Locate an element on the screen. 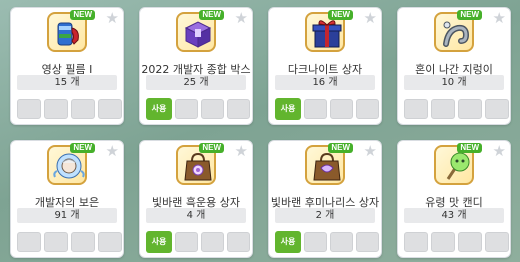  item-count: 16 개 is located at coordinates (325, 82).